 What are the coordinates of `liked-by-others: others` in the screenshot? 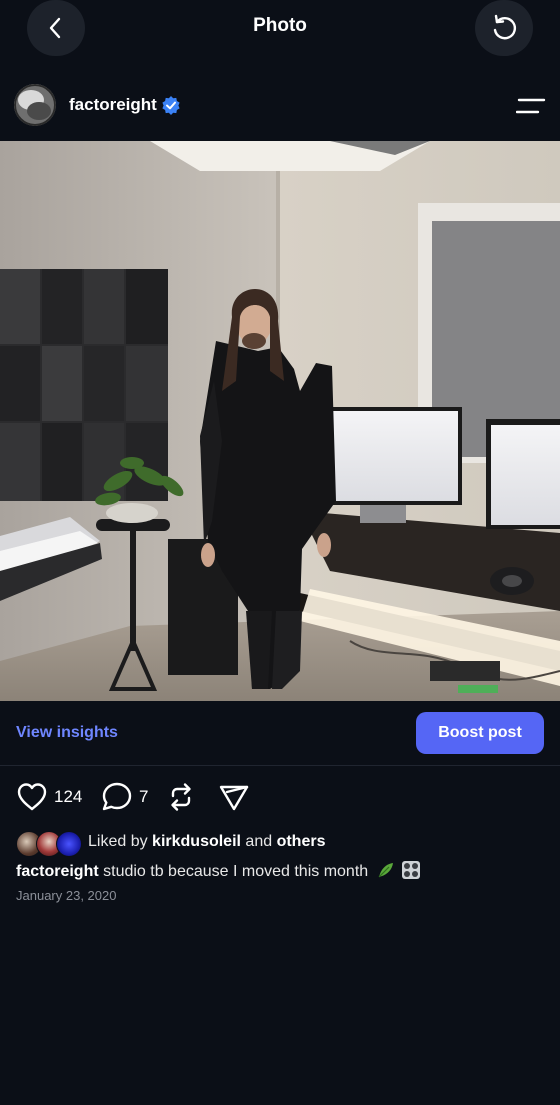 It's located at (301, 841).